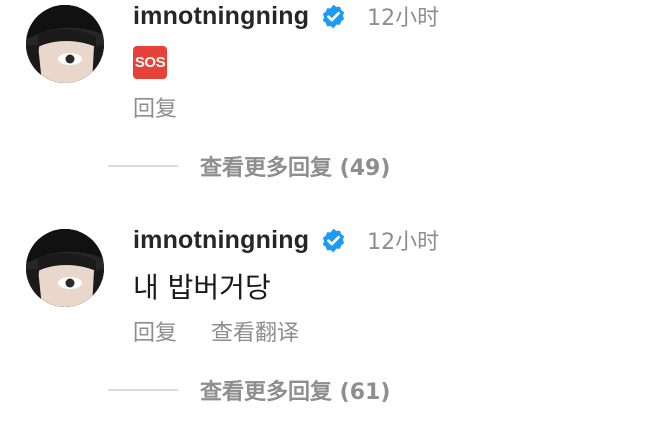 This screenshot has width=654, height=421. I want to click on view-more-replies: 查看更多回复 (61), so click(249, 390).